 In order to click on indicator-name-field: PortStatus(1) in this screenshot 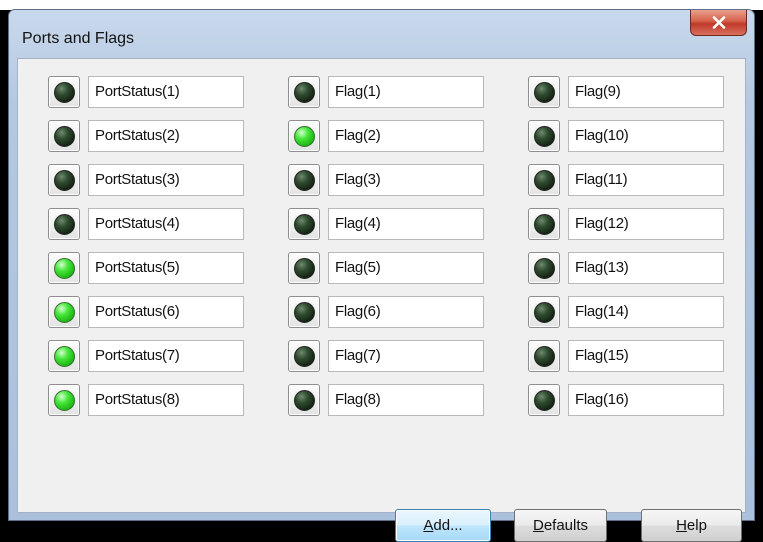, I will do `click(166, 92)`.